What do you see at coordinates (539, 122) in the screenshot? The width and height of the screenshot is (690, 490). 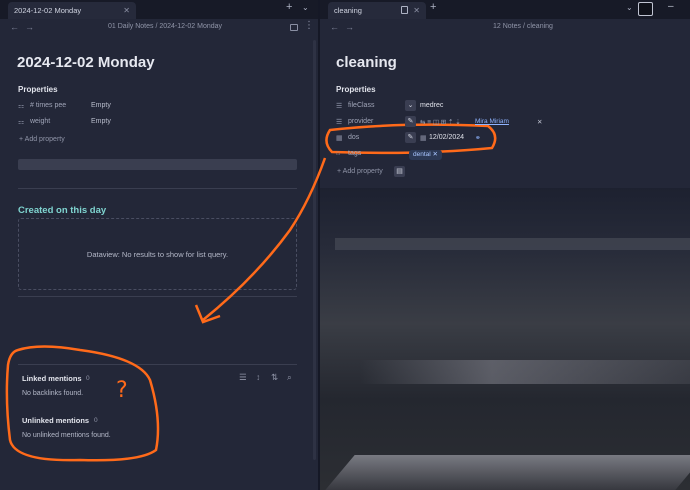 I see `remove-icon: ✕` at bounding box center [539, 122].